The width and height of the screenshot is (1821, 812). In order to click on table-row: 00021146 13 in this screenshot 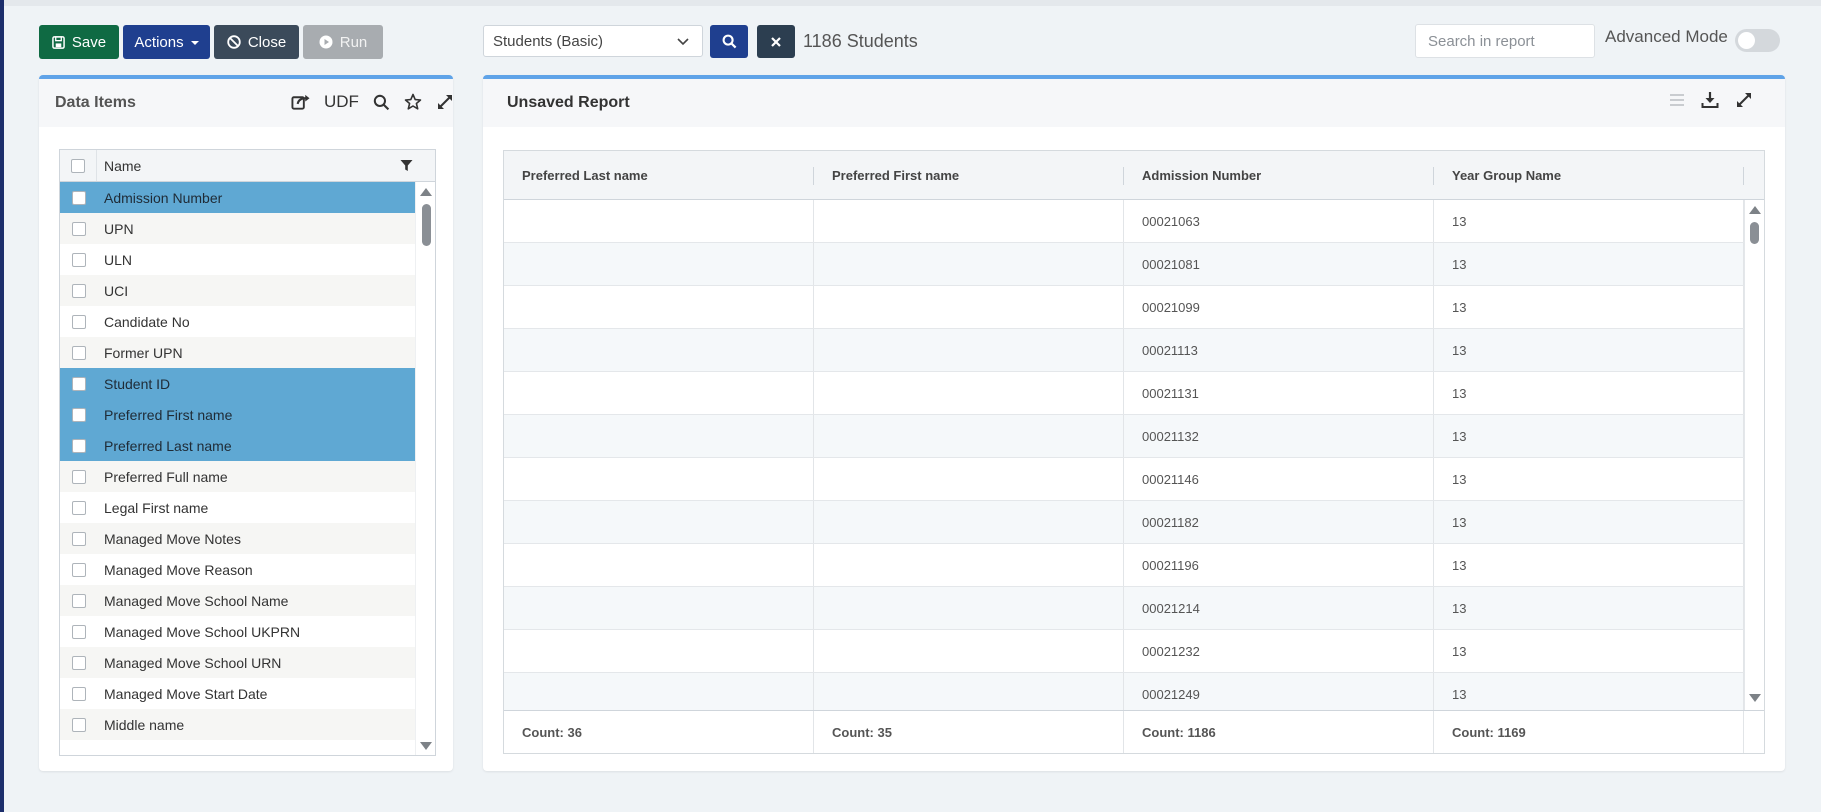, I will do `click(1134, 479)`.